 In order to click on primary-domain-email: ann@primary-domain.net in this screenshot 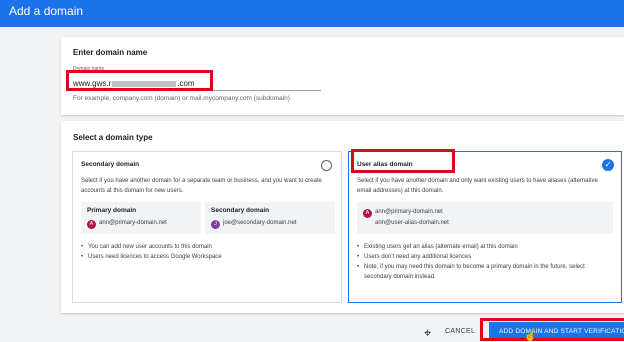, I will do `click(133, 223)`.